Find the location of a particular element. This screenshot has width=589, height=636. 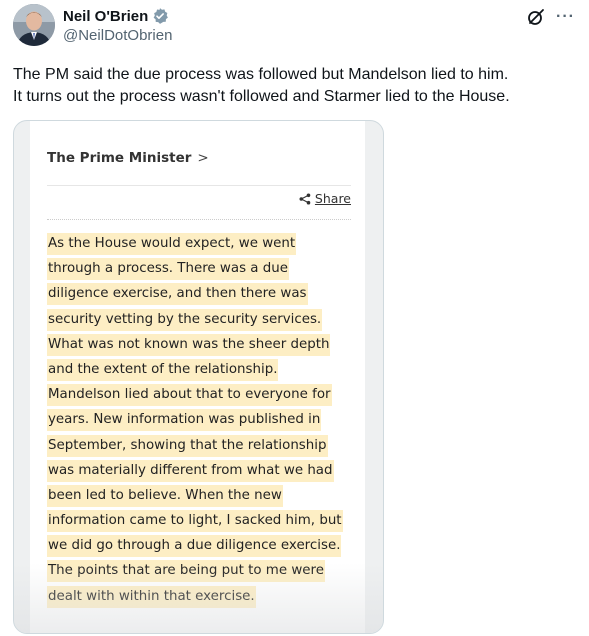

verified-badge-icon is located at coordinates (160, 16).